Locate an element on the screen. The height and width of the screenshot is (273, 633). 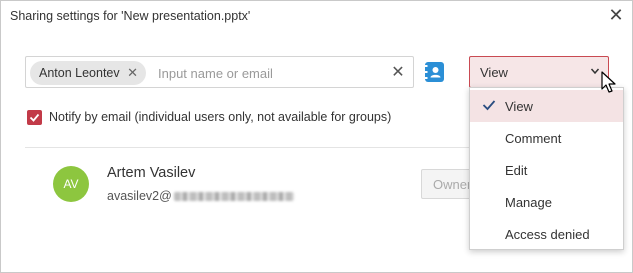
role-option-label: Manage is located at coordinates (528, 202).